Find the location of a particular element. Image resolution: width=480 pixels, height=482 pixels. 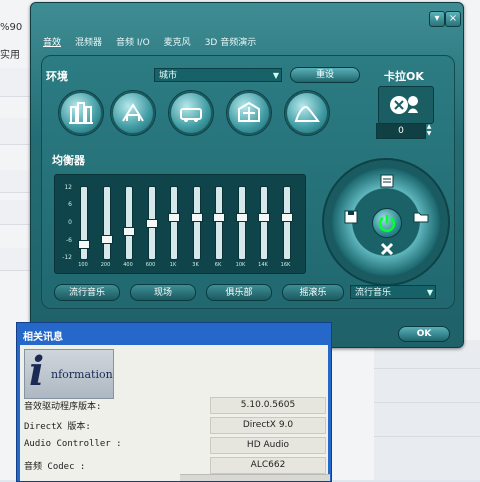

info-label: 音效驱动程序版本: is located at coordinates (63, 407).